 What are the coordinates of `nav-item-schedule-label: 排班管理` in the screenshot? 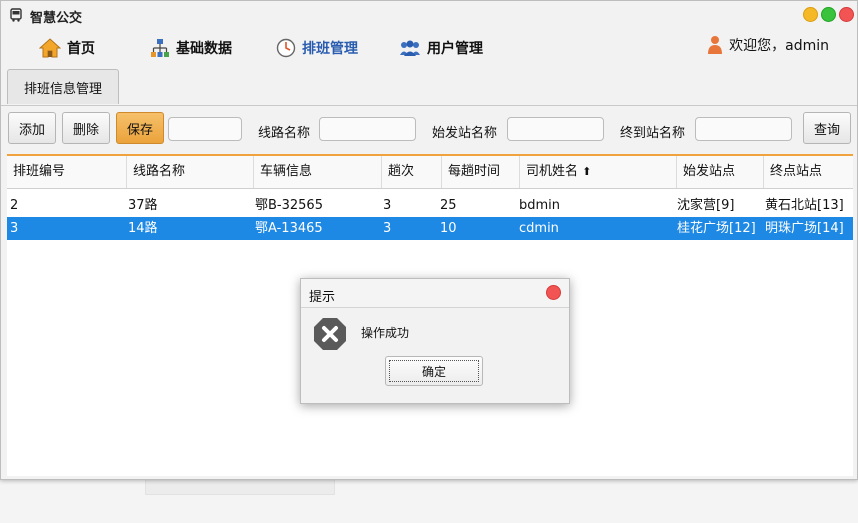 It's located at (330, 49).